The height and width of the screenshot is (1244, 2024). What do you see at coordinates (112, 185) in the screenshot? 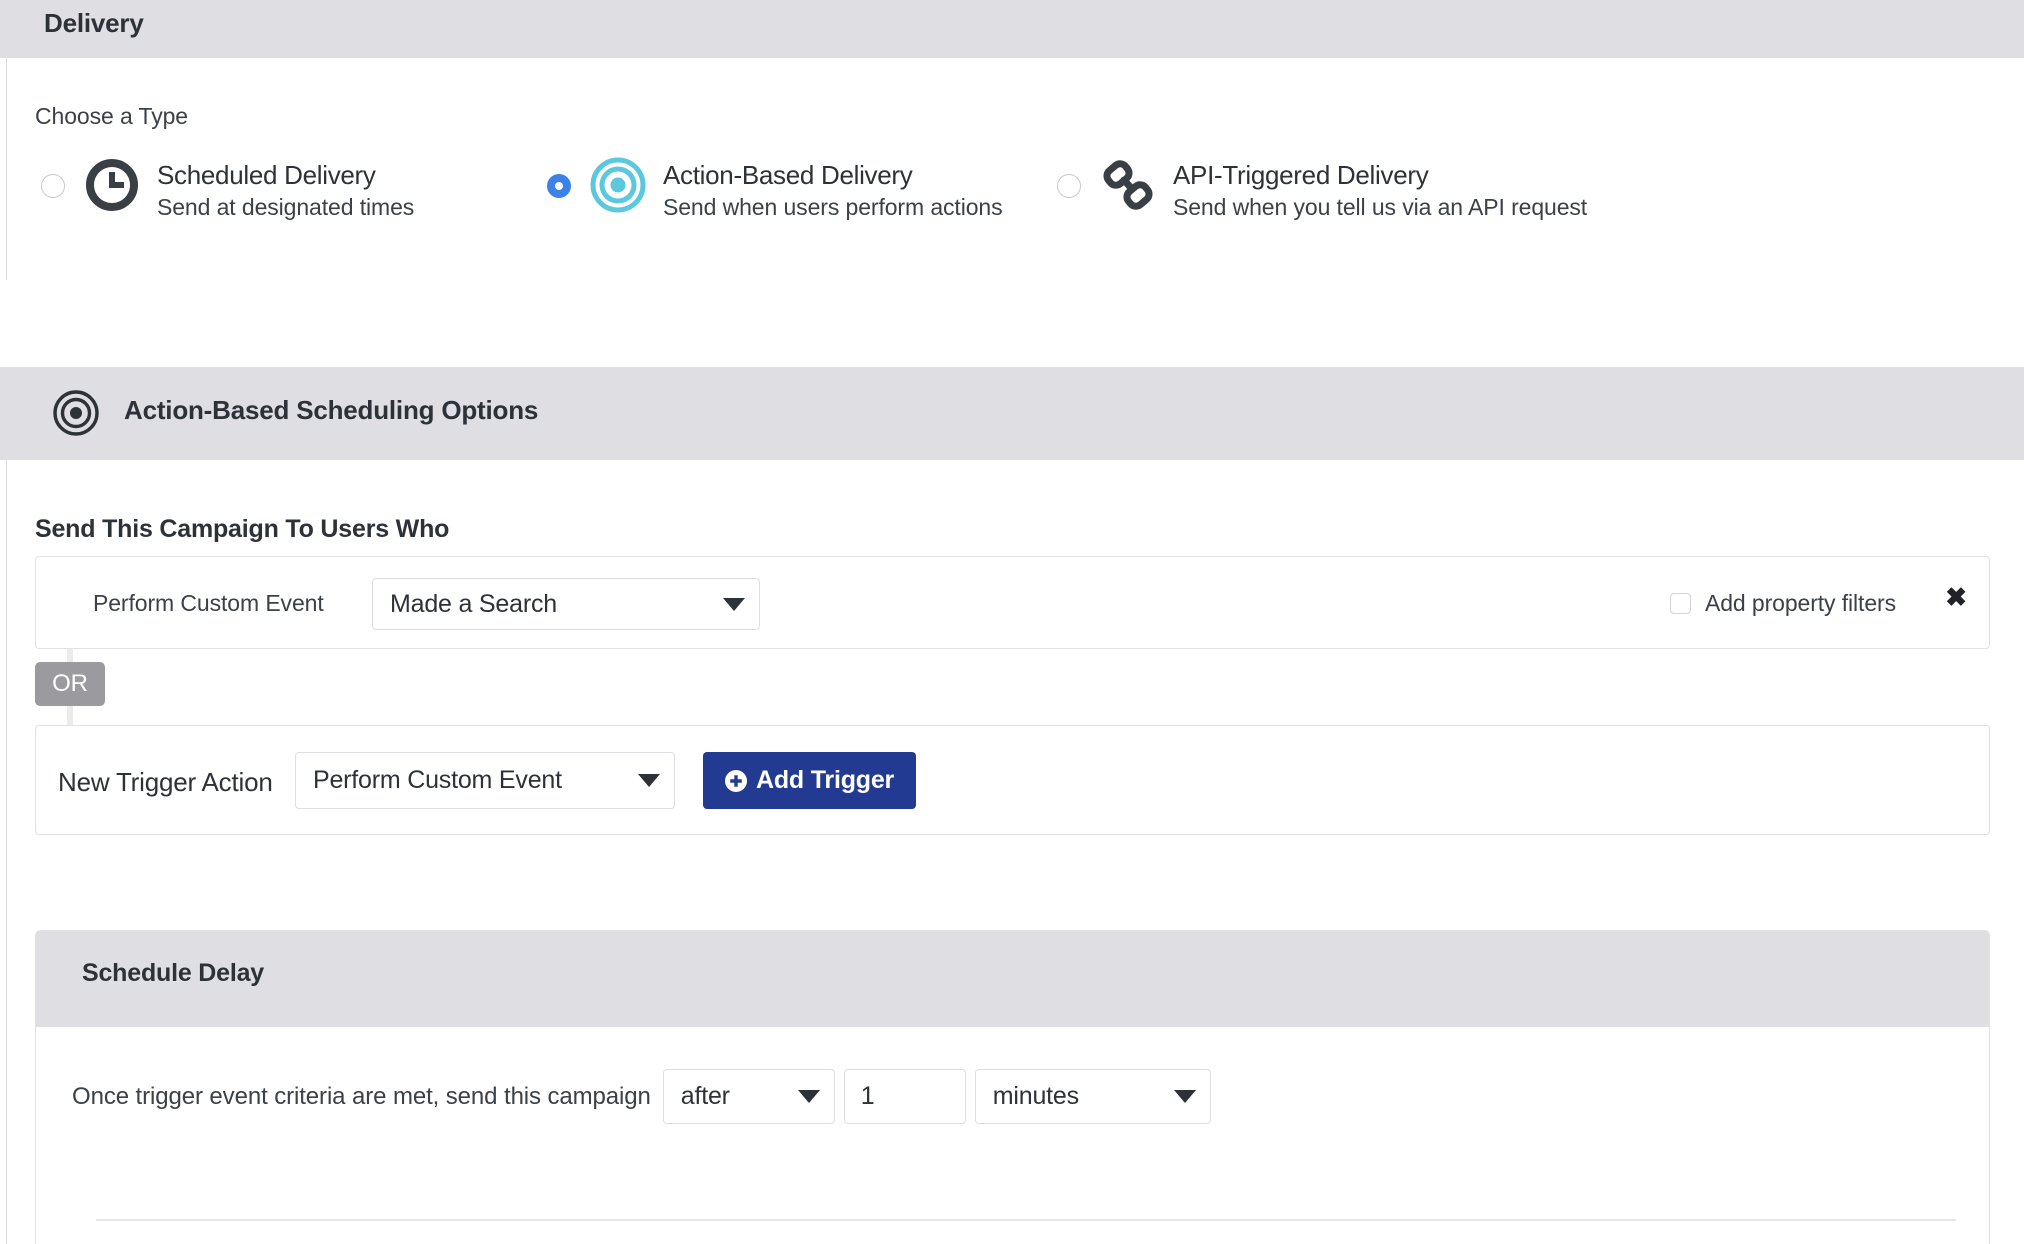
I see `clock-icon` at bounding box center [112, 185].